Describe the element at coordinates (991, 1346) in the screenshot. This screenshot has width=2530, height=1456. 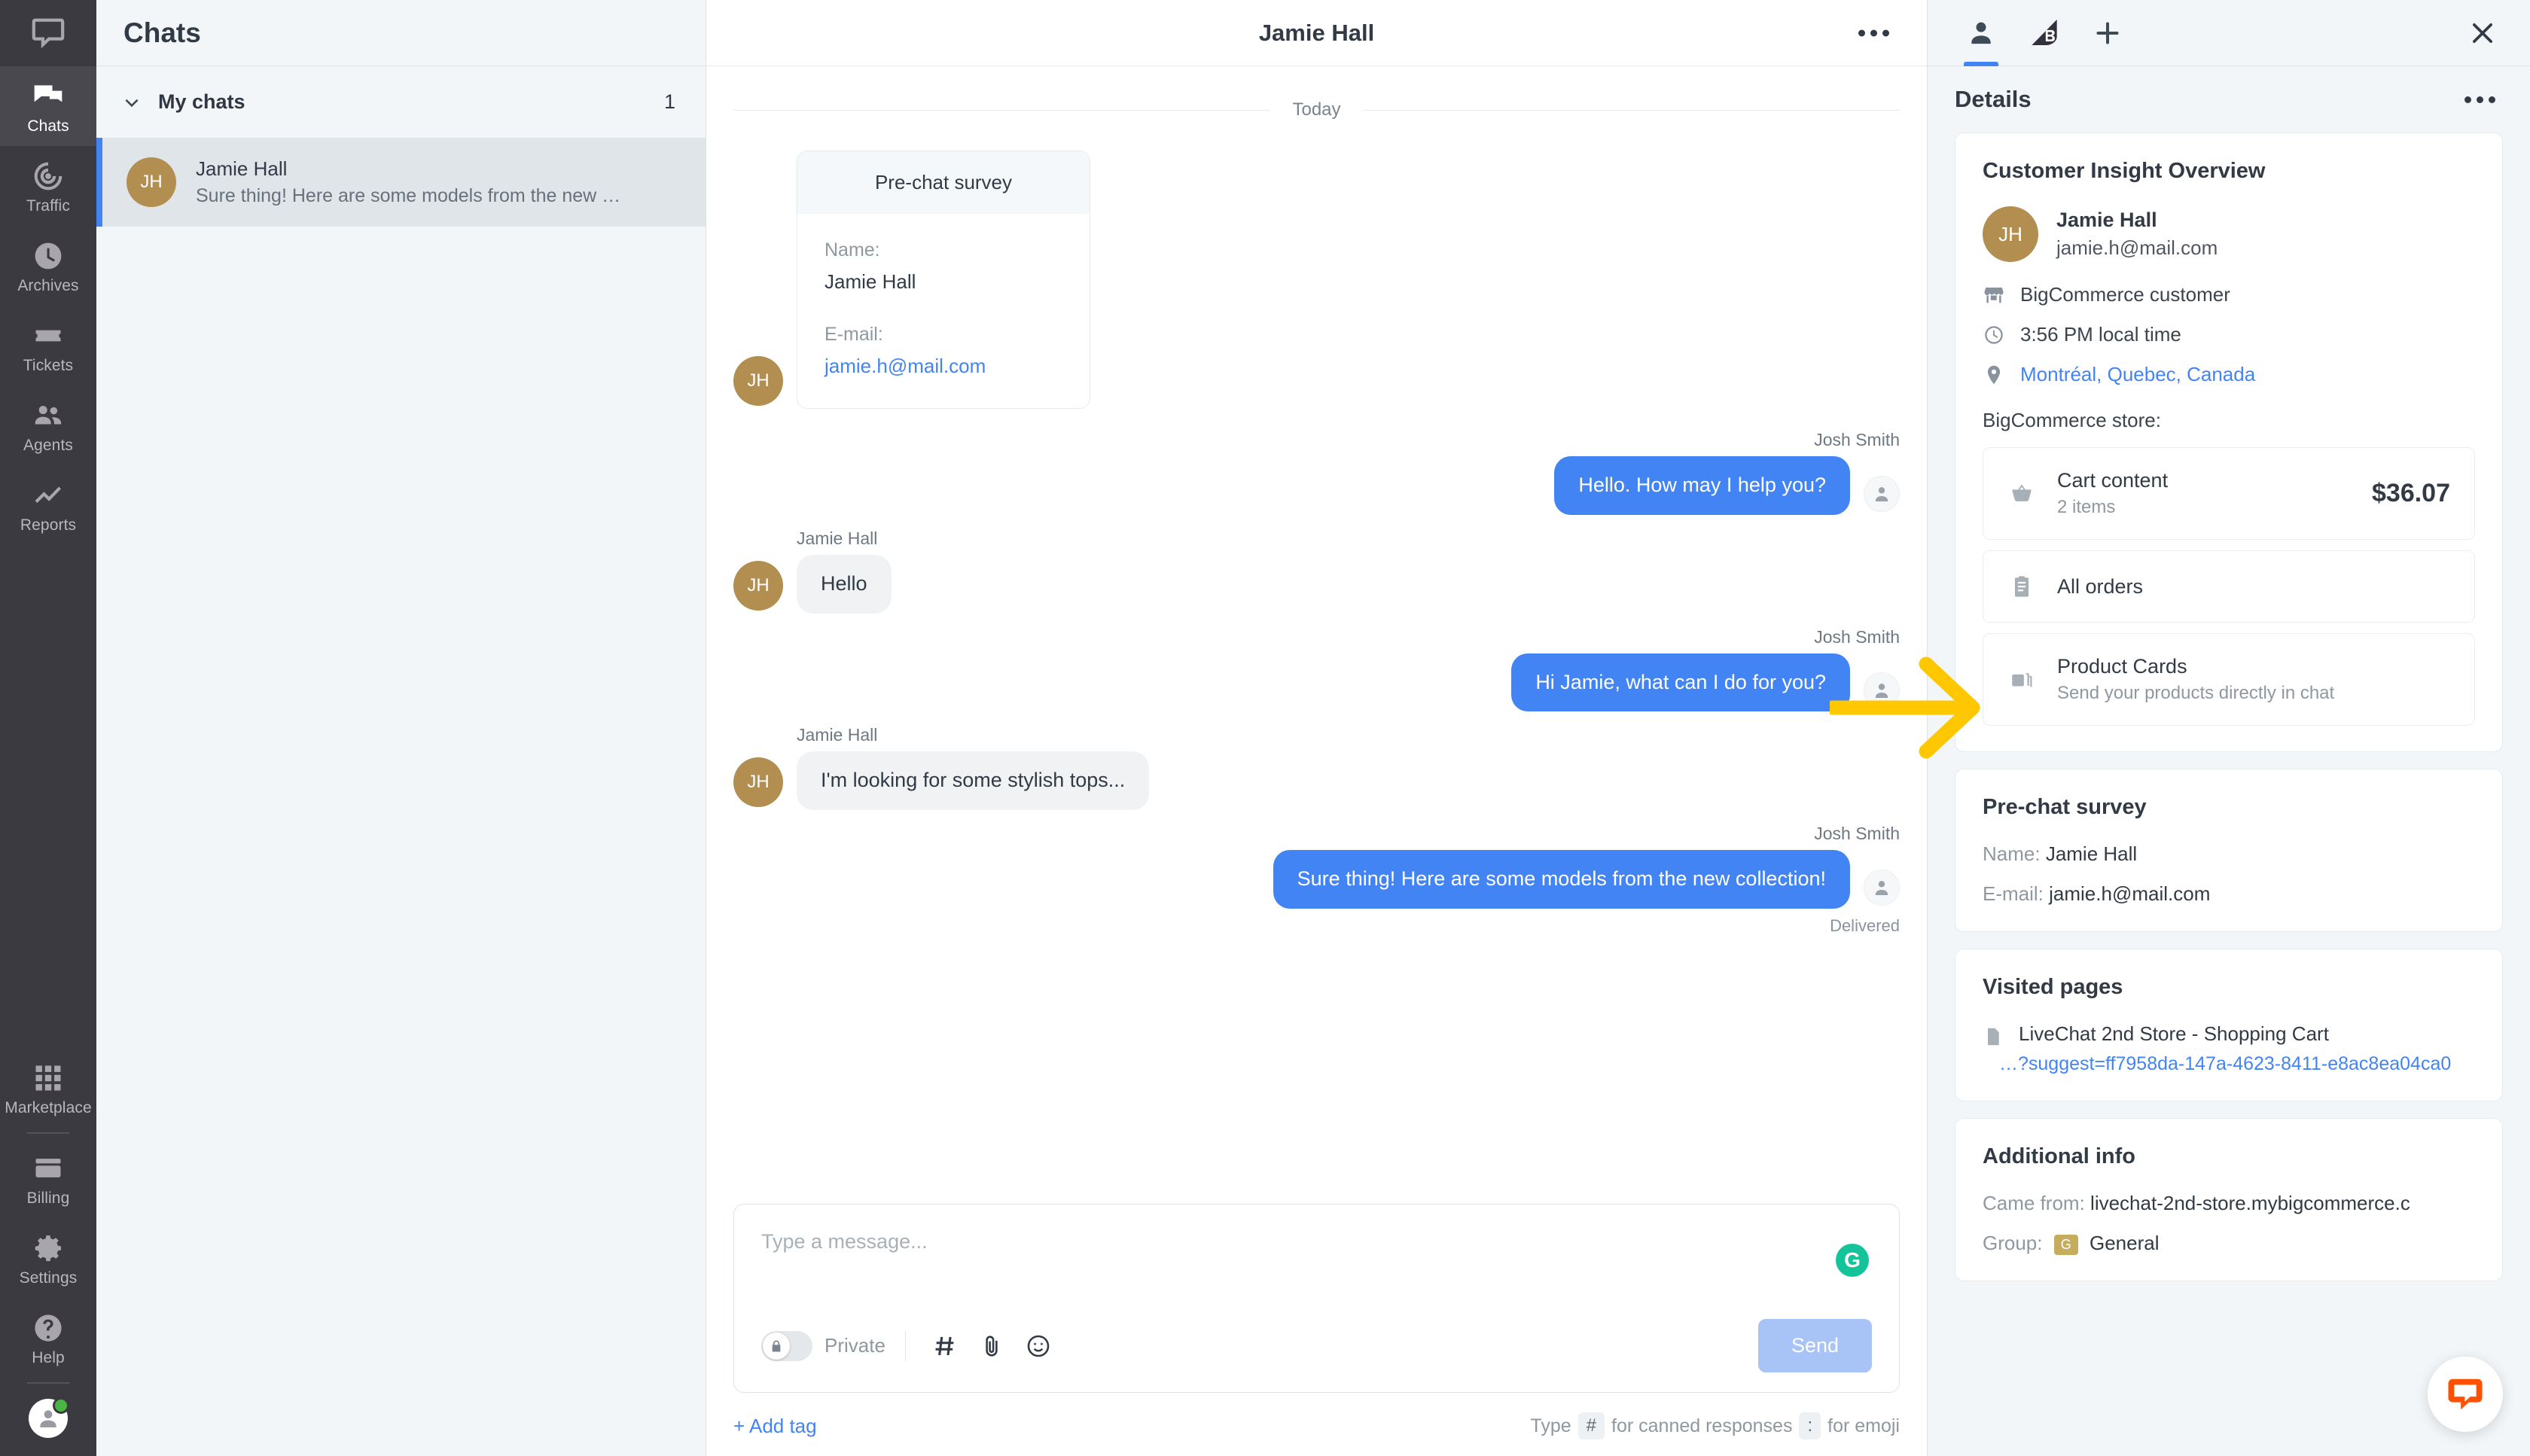
I see `paperclip-icon` at that location.